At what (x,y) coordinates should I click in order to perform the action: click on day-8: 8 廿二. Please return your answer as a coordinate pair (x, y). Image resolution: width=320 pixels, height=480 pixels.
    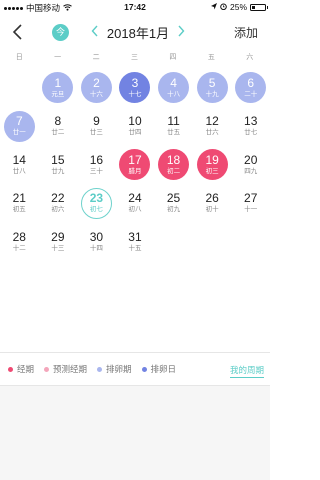
    Looking at the image, I should click on (57, 126).